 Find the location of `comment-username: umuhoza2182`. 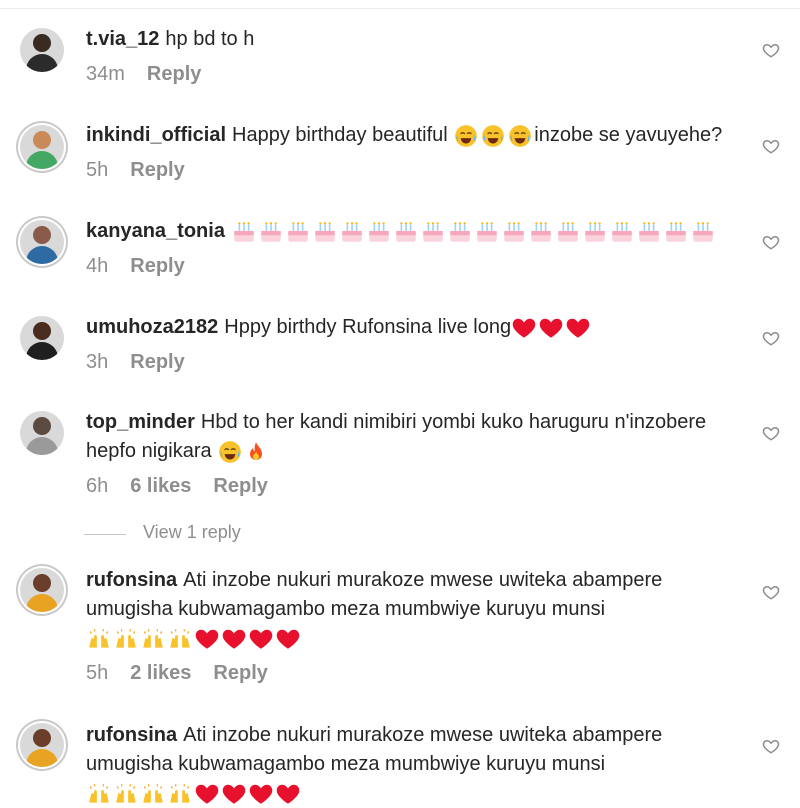

comment-username: umuhoza2182 is located at coordinates (152, 327).